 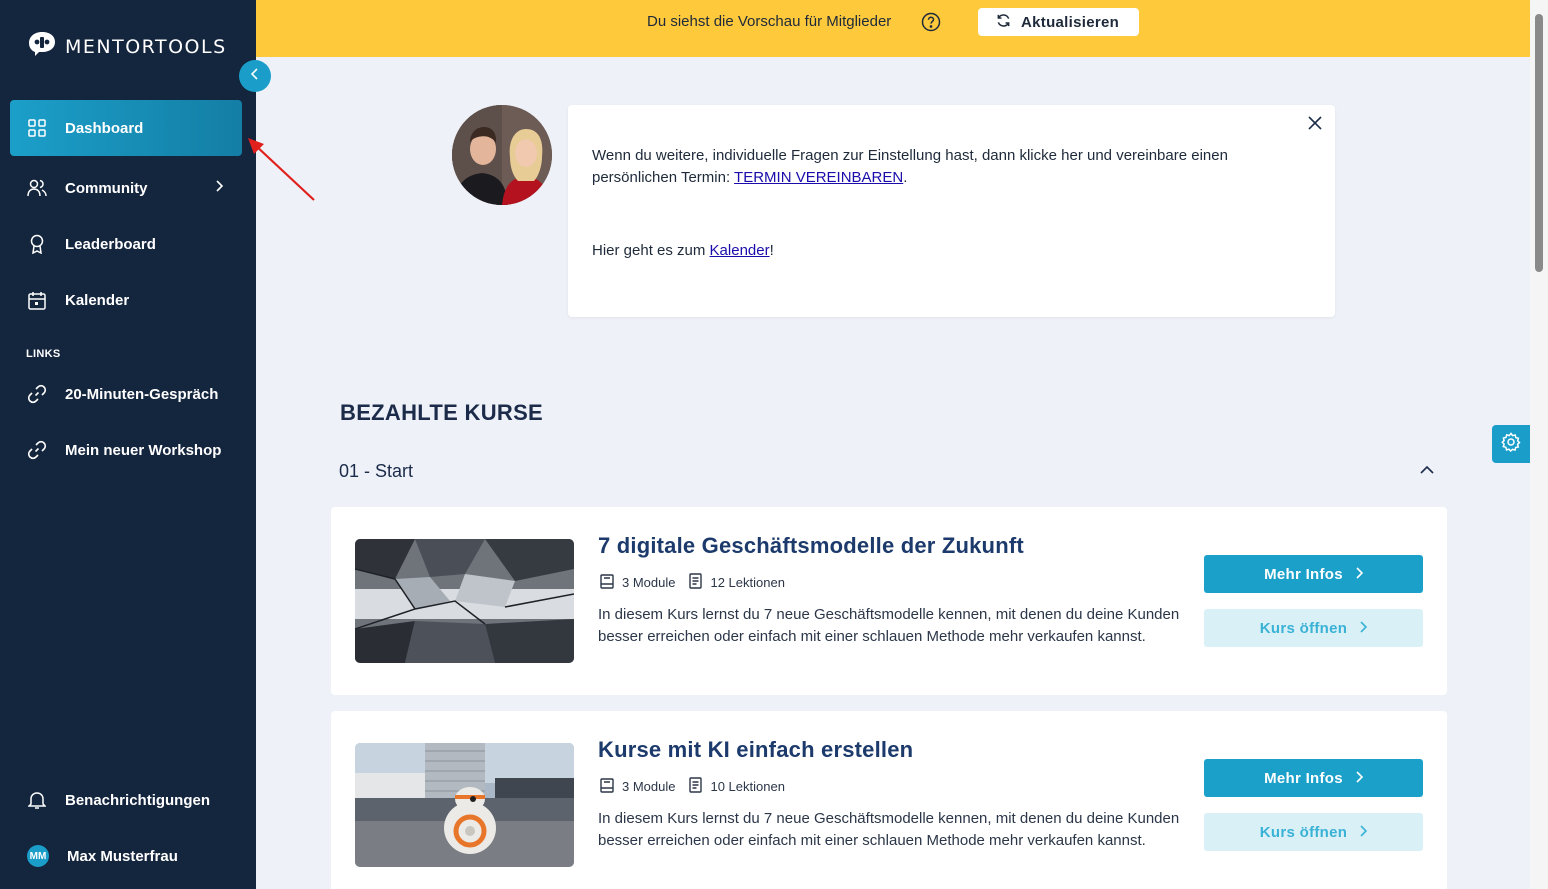 I want to click on course-lessons-count: 10 Lektionen, so click(x=747, y=786).